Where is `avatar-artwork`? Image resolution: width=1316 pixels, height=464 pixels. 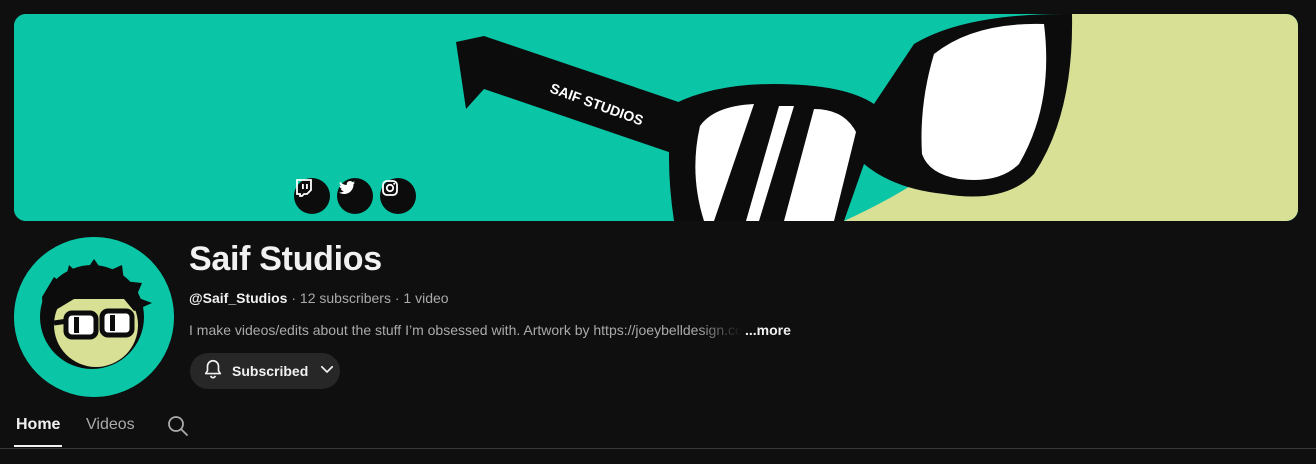 avatar-artwork is located at coordinates (94, 317).